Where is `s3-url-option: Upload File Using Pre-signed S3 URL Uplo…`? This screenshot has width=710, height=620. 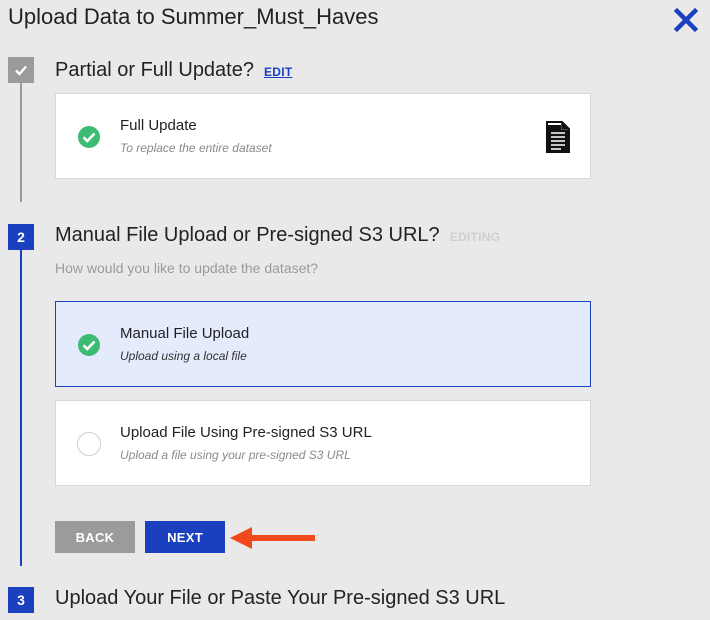 s3-url-option: Upload File Using Pre-signed S3 URL Uplo… is located at coordinates (323, 443).